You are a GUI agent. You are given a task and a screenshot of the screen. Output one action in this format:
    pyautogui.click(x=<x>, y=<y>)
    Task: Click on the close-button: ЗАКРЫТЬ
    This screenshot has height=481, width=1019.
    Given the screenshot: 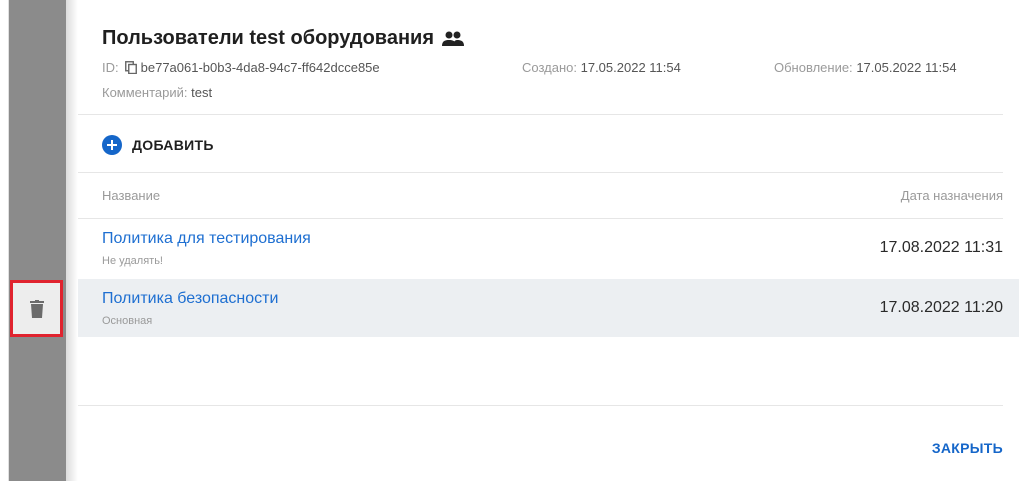 What is the action you would take?
    pyautogui.click(x=967, y=448)
    